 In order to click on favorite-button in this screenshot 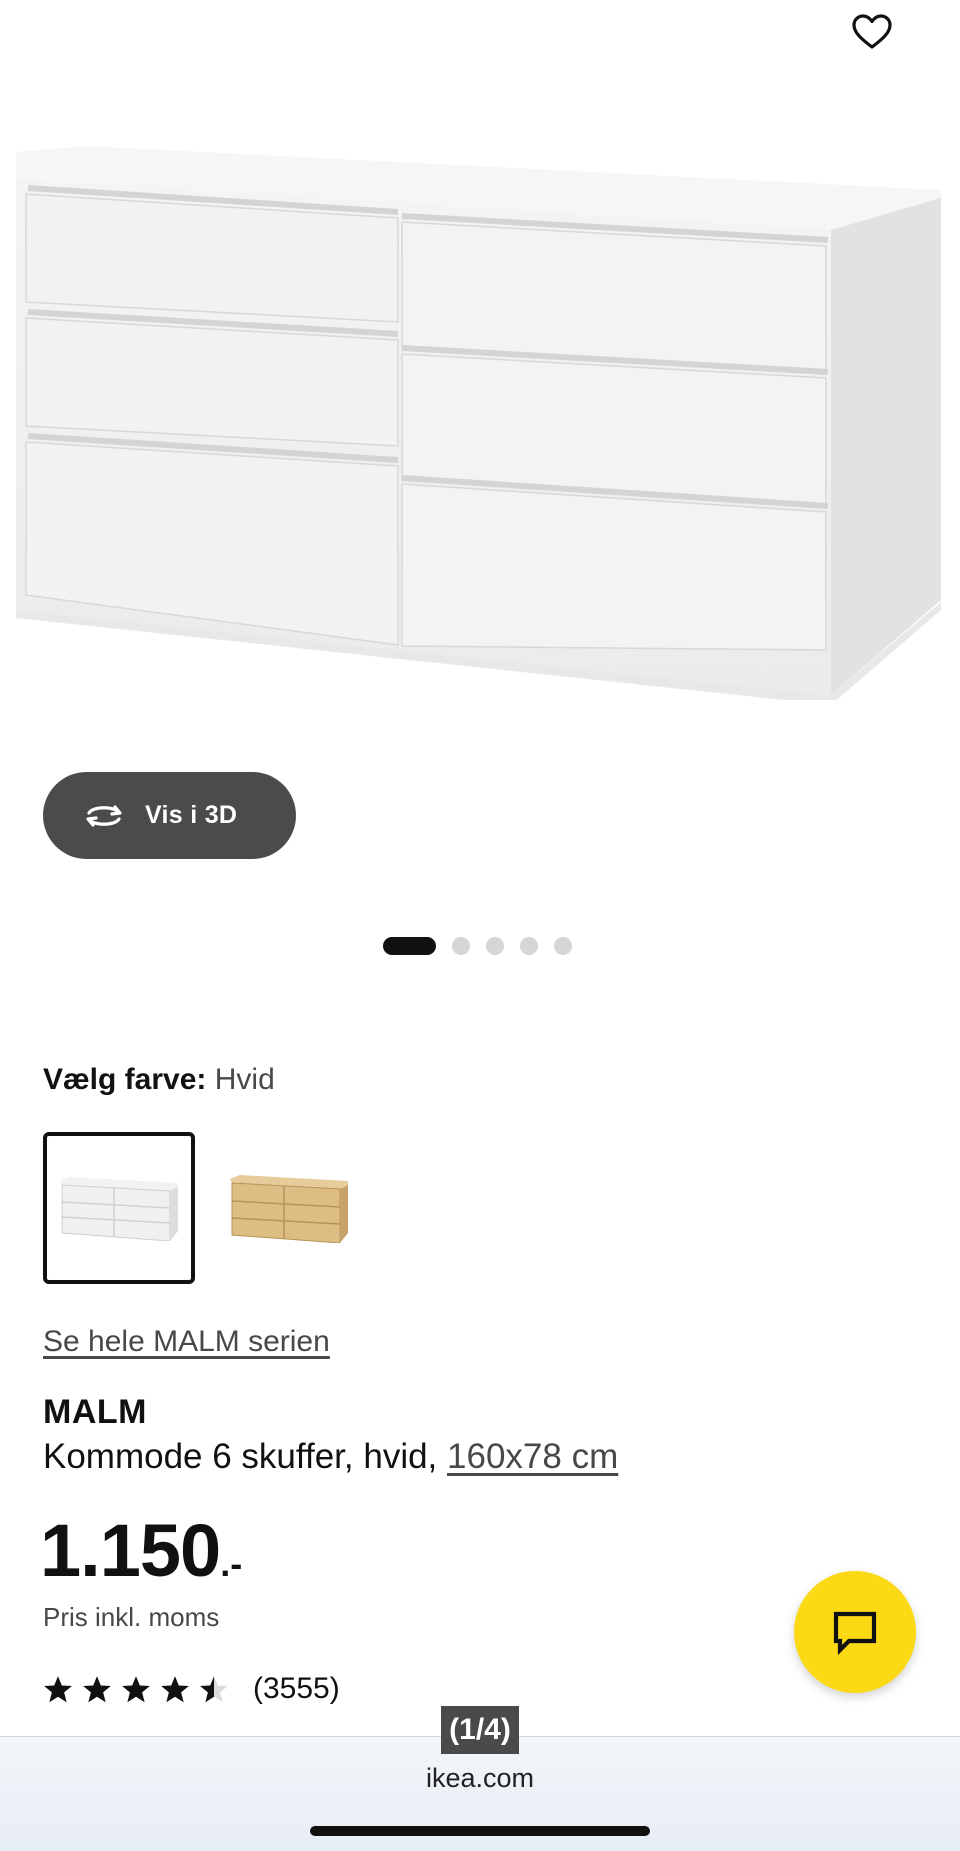, I will do `click(872, 32)`.